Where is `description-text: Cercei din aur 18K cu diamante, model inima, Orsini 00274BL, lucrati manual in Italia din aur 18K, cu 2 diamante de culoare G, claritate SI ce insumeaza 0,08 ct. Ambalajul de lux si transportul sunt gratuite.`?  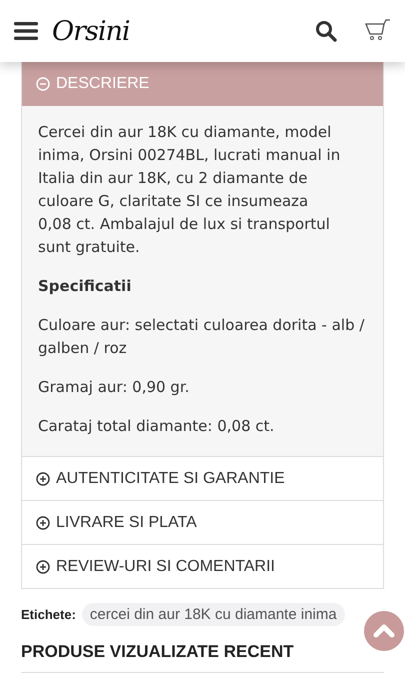
description-text: Cercei din aur 18K cu diamante, model inima, Orsini 00274BL, lucrati manual in Italia din aur 18K, cu 2 diamante de culoare G, claritate SI ce insumeaza 0,08 ct. Ambalajul de lux si transportul sunt gratuite. is located at coordinates (190, 190).